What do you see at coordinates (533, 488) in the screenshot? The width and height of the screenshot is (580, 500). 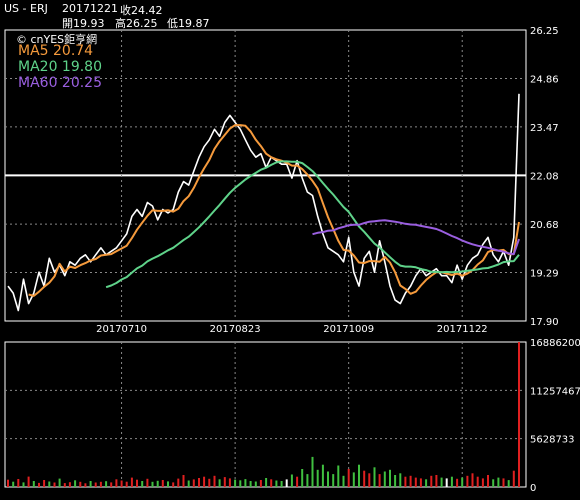 I see `volume-y-tick-label: 0` at bounding box center [533, 488].